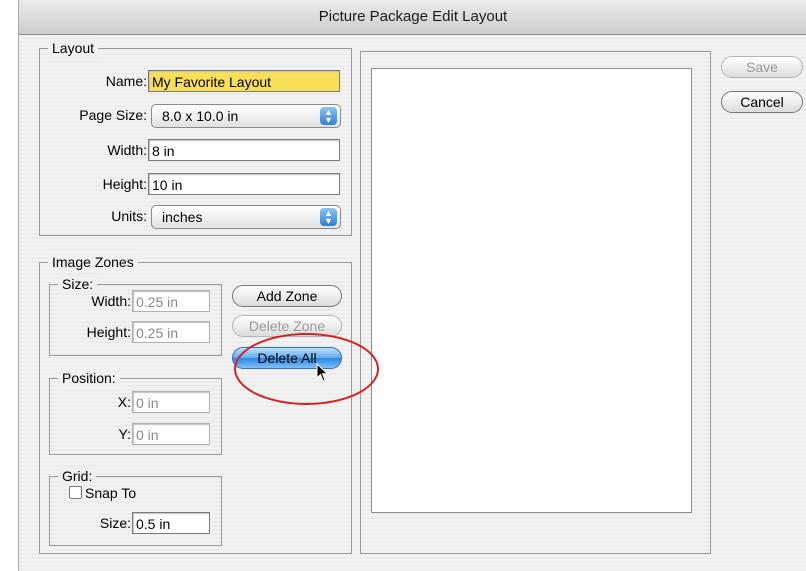  Describe the element at coordinates (287, 296) in the screenshot. I see `add-zone-button: Add Zone` at that location.